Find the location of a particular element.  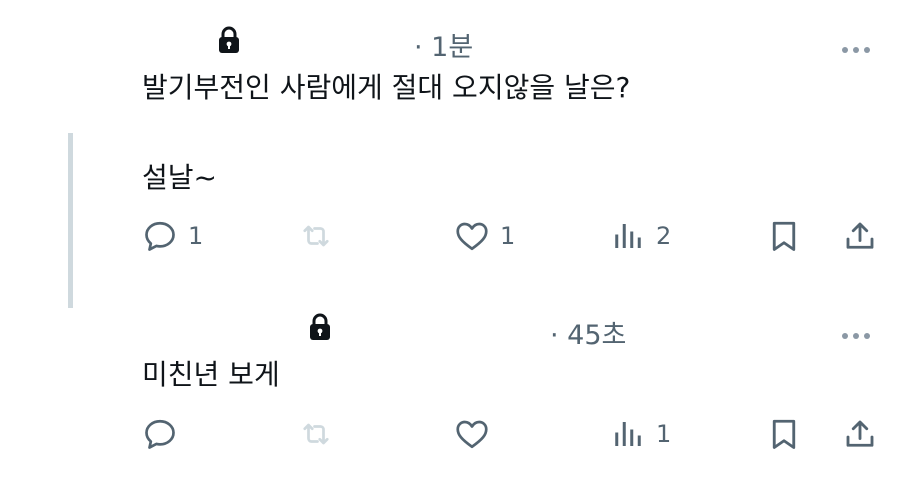

like-count: 1 is located at coordinates (508, 236).